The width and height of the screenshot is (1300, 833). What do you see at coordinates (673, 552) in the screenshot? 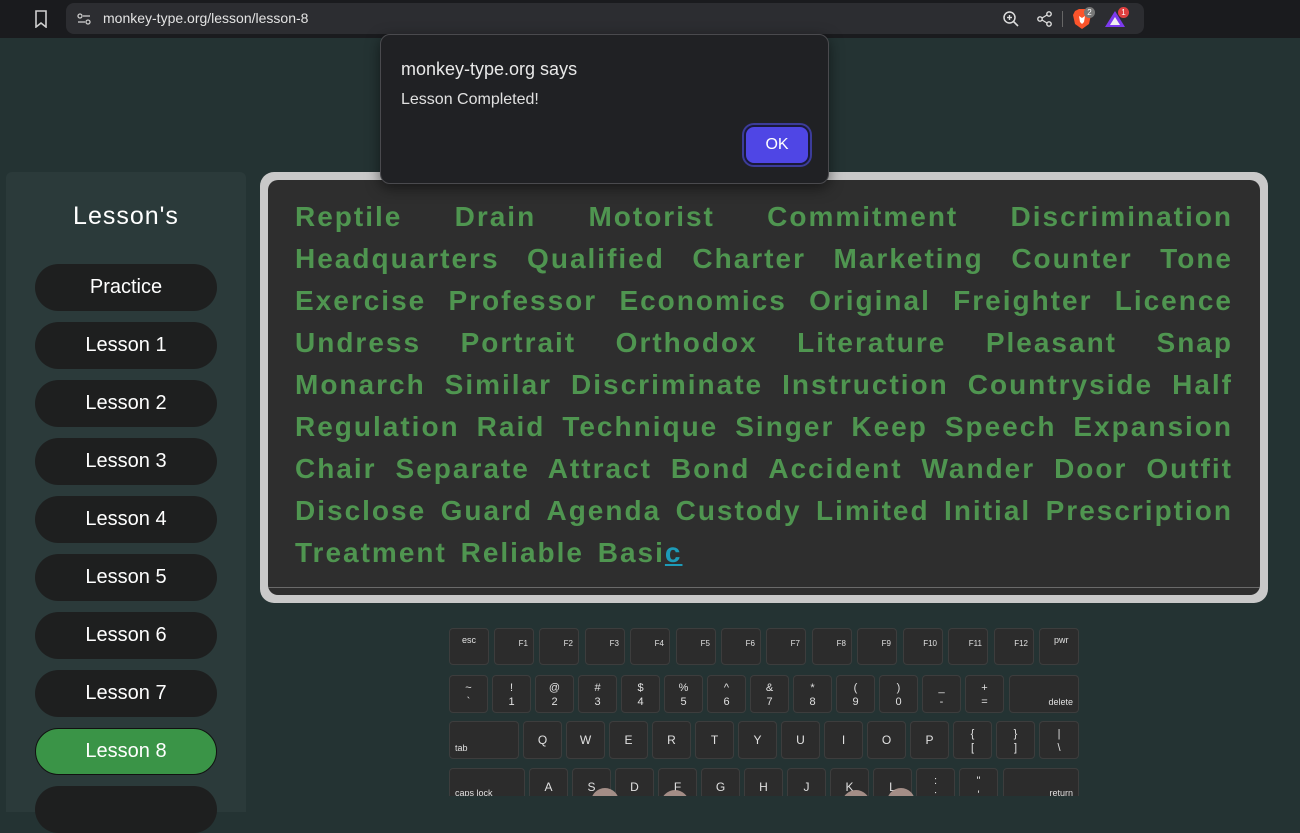
I see `current-character: c` at bounding box center [673, 552].